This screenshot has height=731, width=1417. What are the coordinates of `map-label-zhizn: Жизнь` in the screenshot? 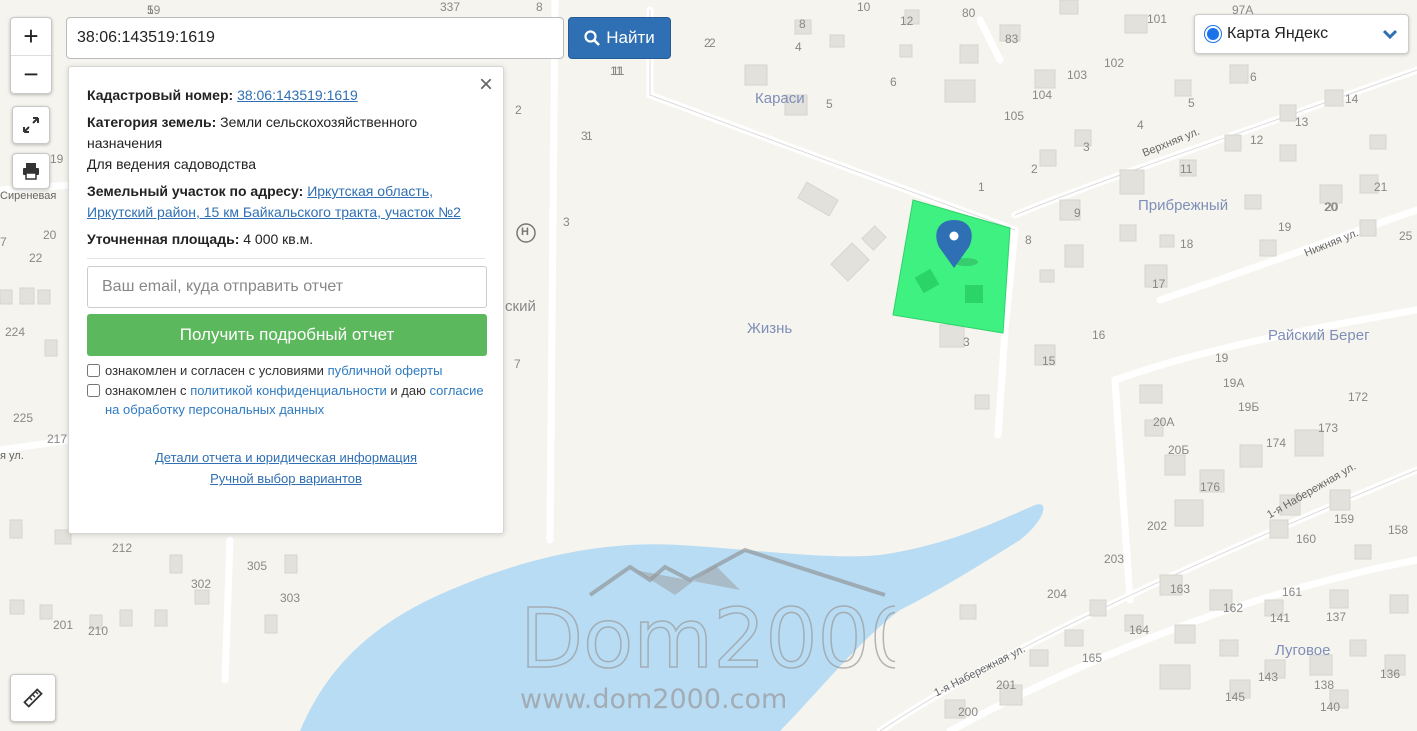 It's located at (770, 328).